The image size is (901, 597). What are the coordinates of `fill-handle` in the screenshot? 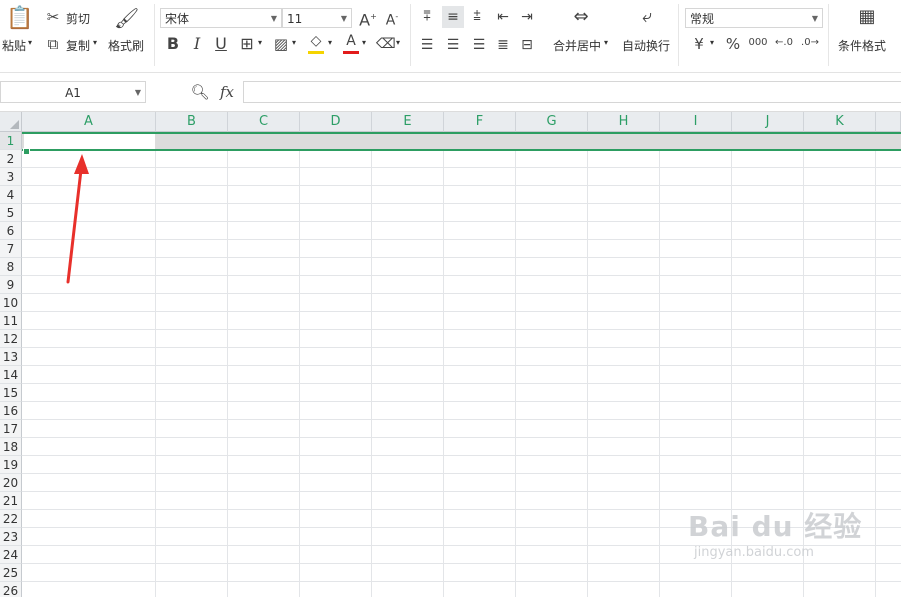 It's located at (26, 151).